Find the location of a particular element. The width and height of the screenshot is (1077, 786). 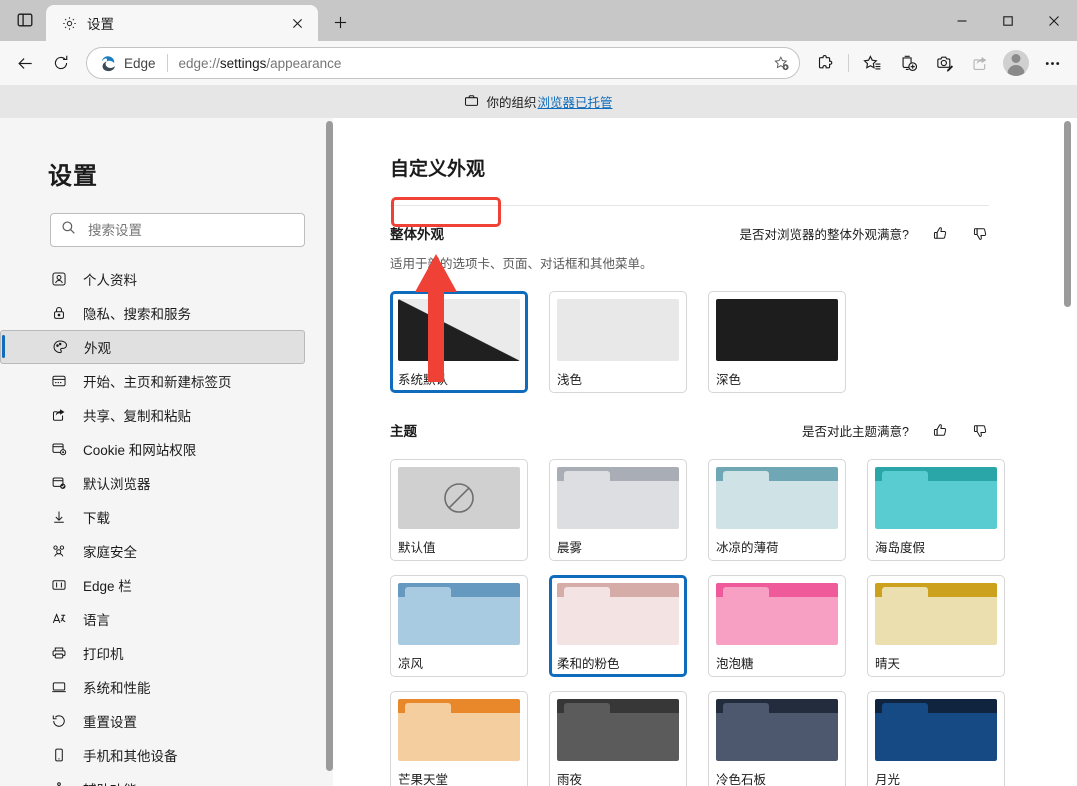

sidebar-item-edgebar: Edge 栏 is located at coordinates (152, 585).